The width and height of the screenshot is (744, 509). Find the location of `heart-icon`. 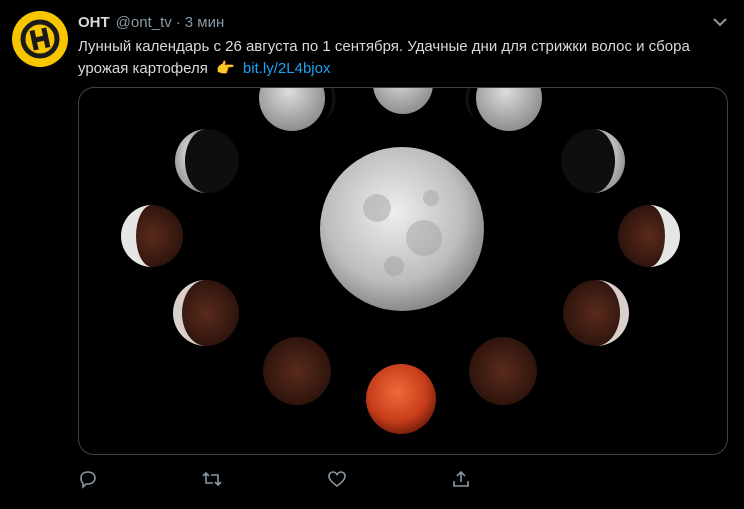

heart-icon is located at coordinates (337, 479).